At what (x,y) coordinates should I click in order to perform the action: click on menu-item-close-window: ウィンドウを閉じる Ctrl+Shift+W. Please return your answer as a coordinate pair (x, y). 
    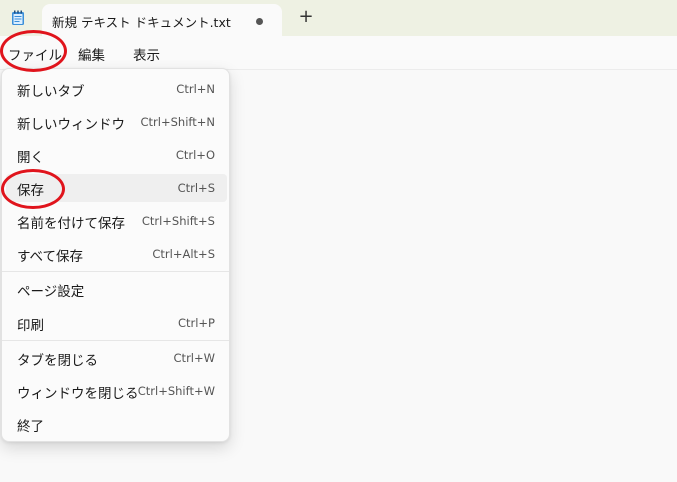
    Looking at the image, I should click on (116, 391).